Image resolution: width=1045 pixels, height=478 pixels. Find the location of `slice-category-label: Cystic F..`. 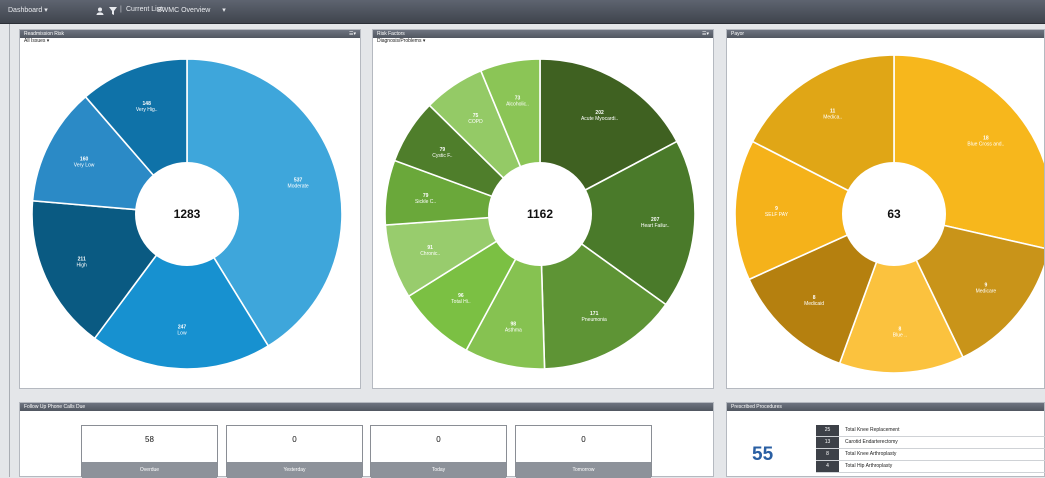

slice-category-label: Cystic F.. is located at coordinates (442, 156).